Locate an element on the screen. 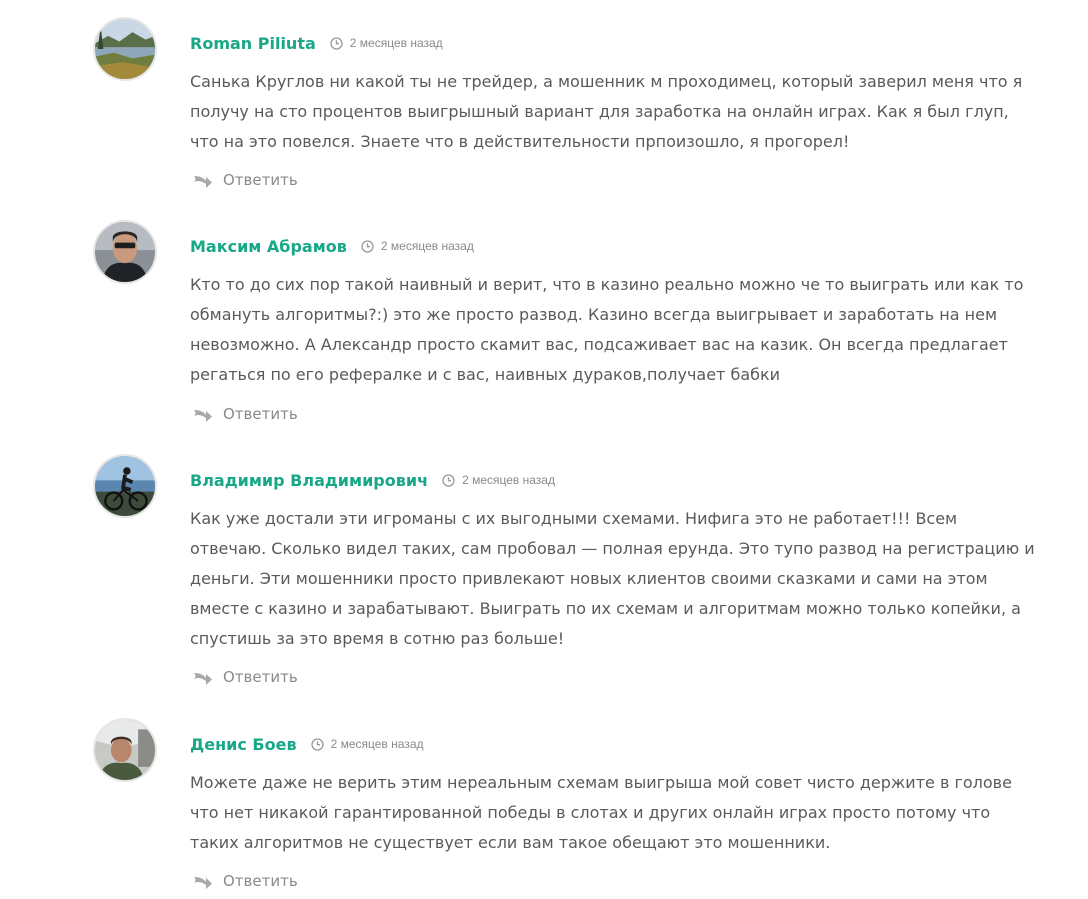 The image size is (1088, 899). comment-meta: Roman Piliuta 2 месяцев назад is located at coordinates (316, 43).